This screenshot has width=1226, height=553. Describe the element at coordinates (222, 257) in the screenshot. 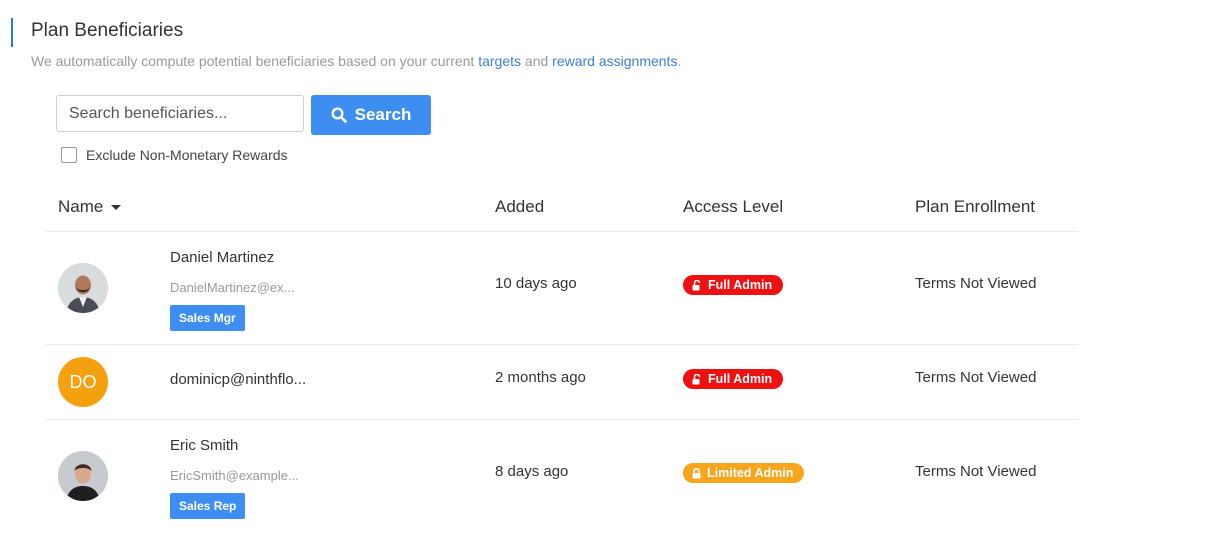

I see `beneficiary-name: Daniel Martinez` at that location.